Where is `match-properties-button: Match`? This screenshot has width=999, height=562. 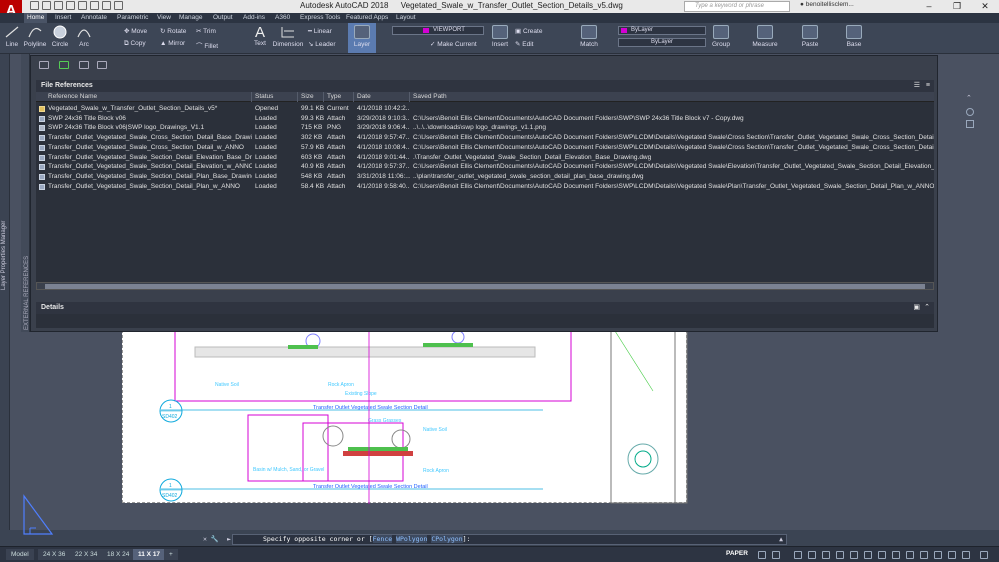
match-properties-button: Match is located at coordinates (589, 36).